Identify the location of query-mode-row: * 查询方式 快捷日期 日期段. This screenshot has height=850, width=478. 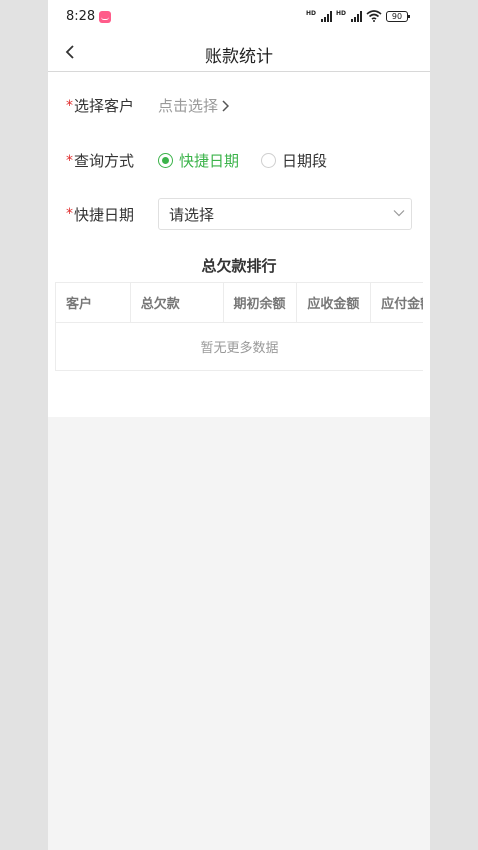
(239, 160).